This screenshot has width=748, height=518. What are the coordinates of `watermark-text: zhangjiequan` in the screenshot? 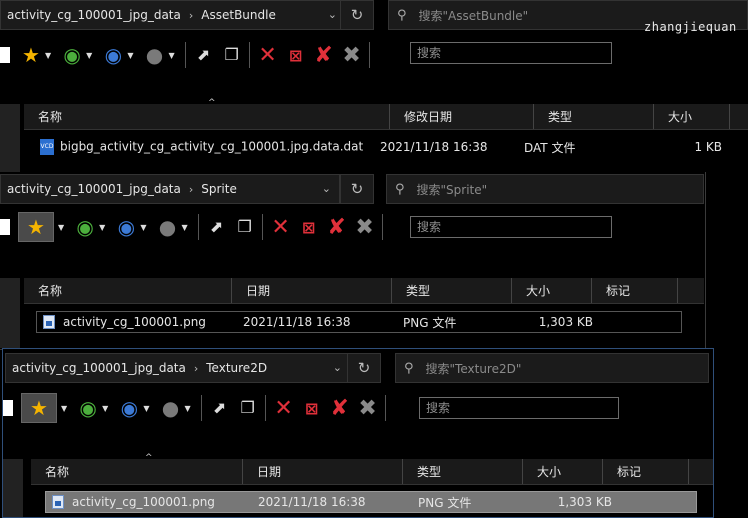 It's located at (690, 27).